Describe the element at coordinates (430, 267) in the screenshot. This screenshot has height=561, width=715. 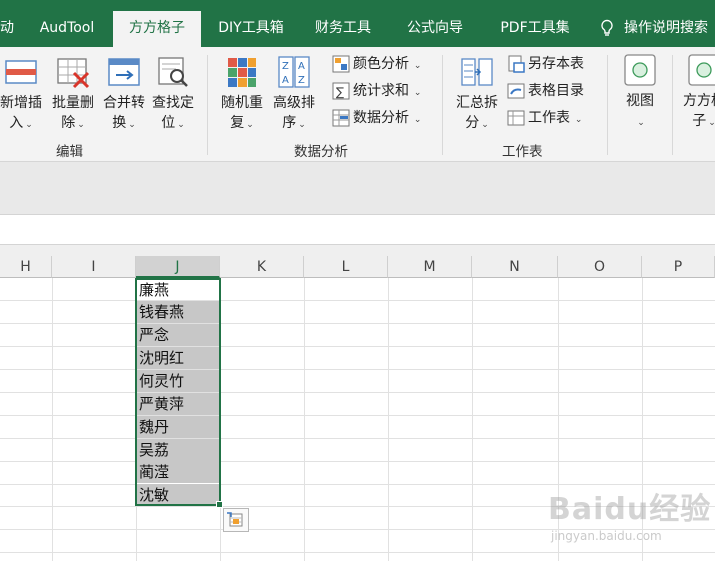
I see `column-header: M` at that location.